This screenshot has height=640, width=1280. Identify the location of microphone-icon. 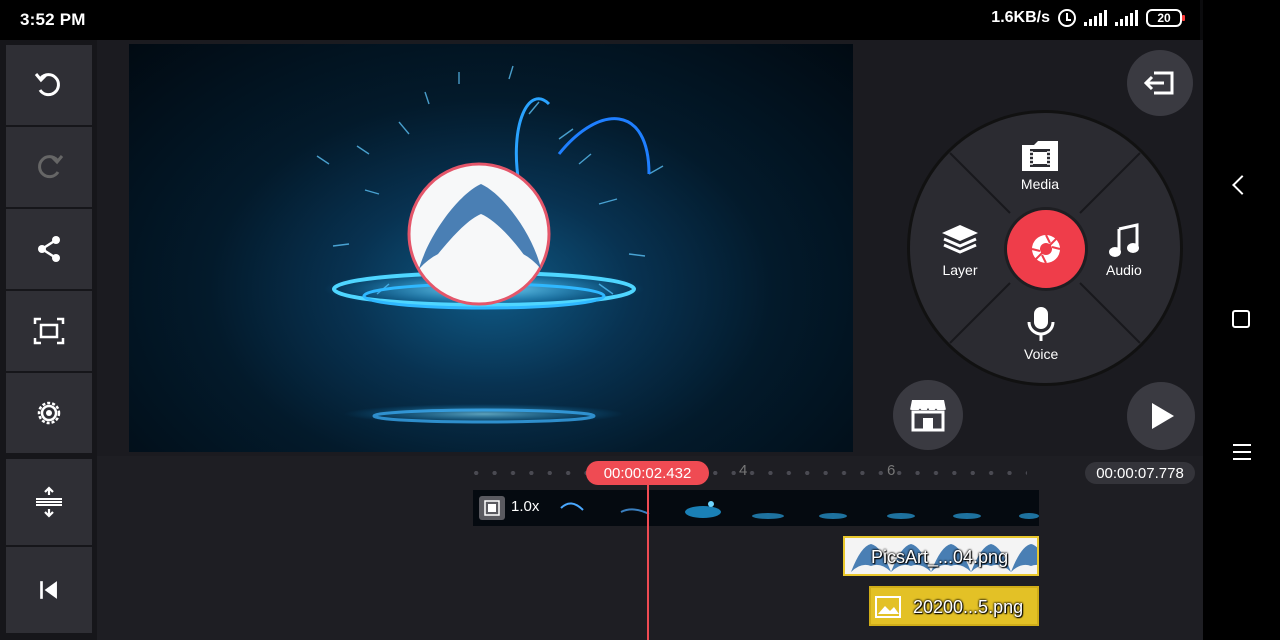
(1041, 324).